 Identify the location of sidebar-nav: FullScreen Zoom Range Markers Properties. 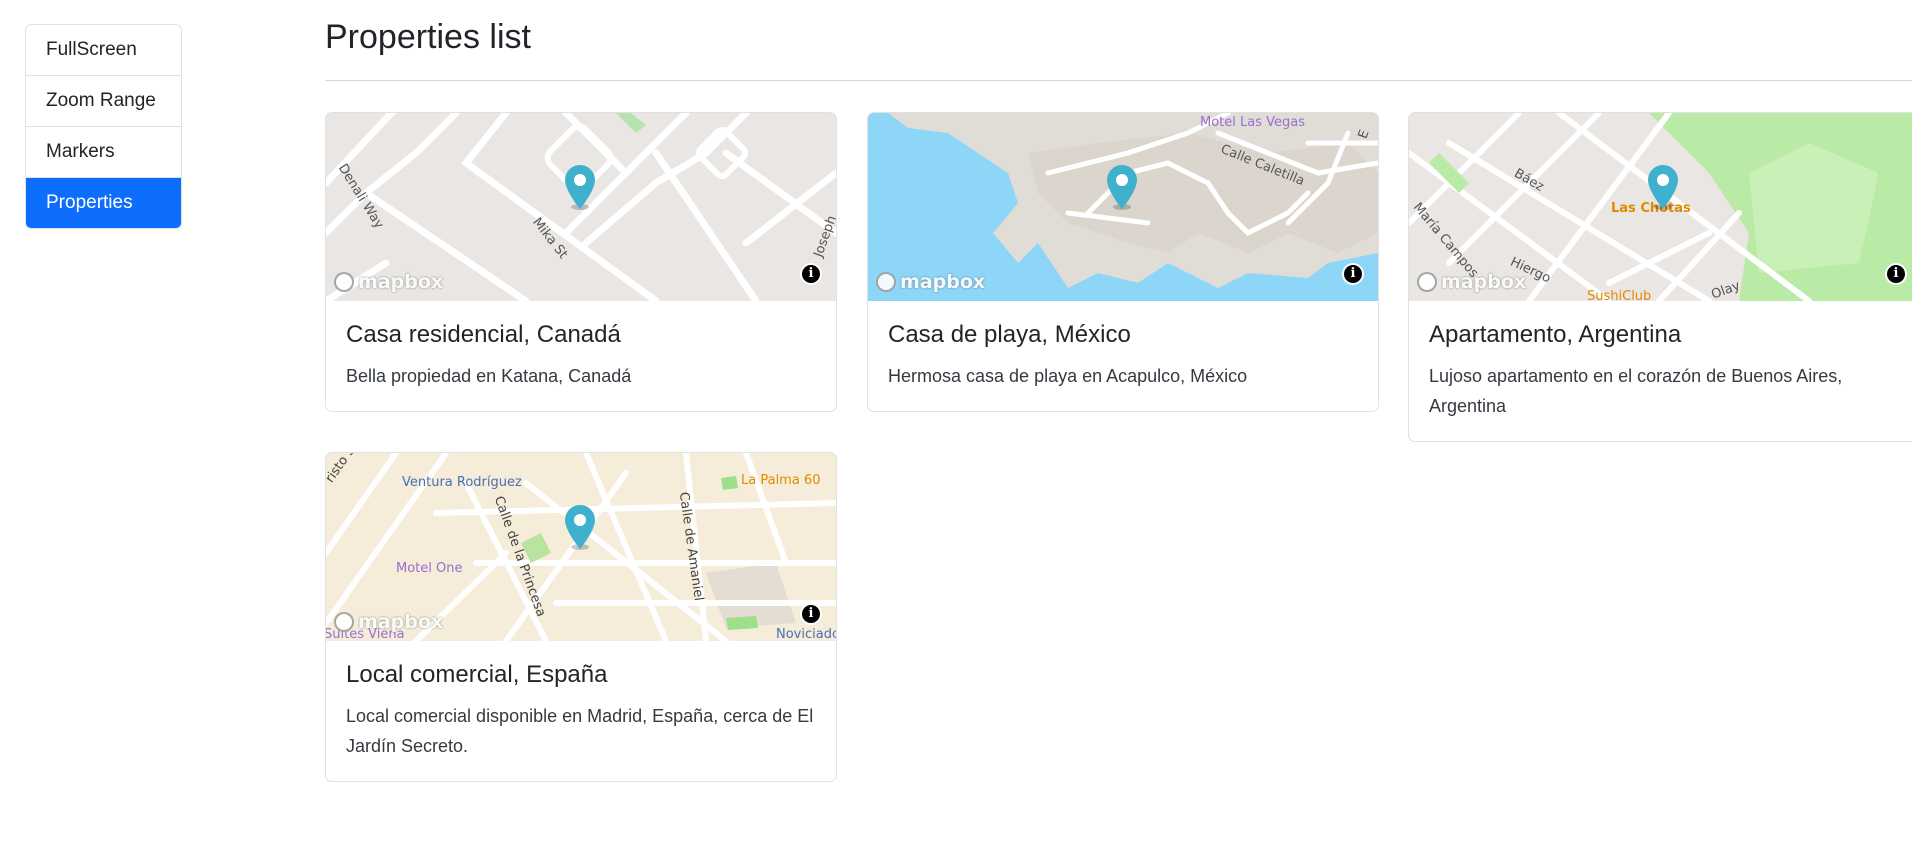
(103, 126).